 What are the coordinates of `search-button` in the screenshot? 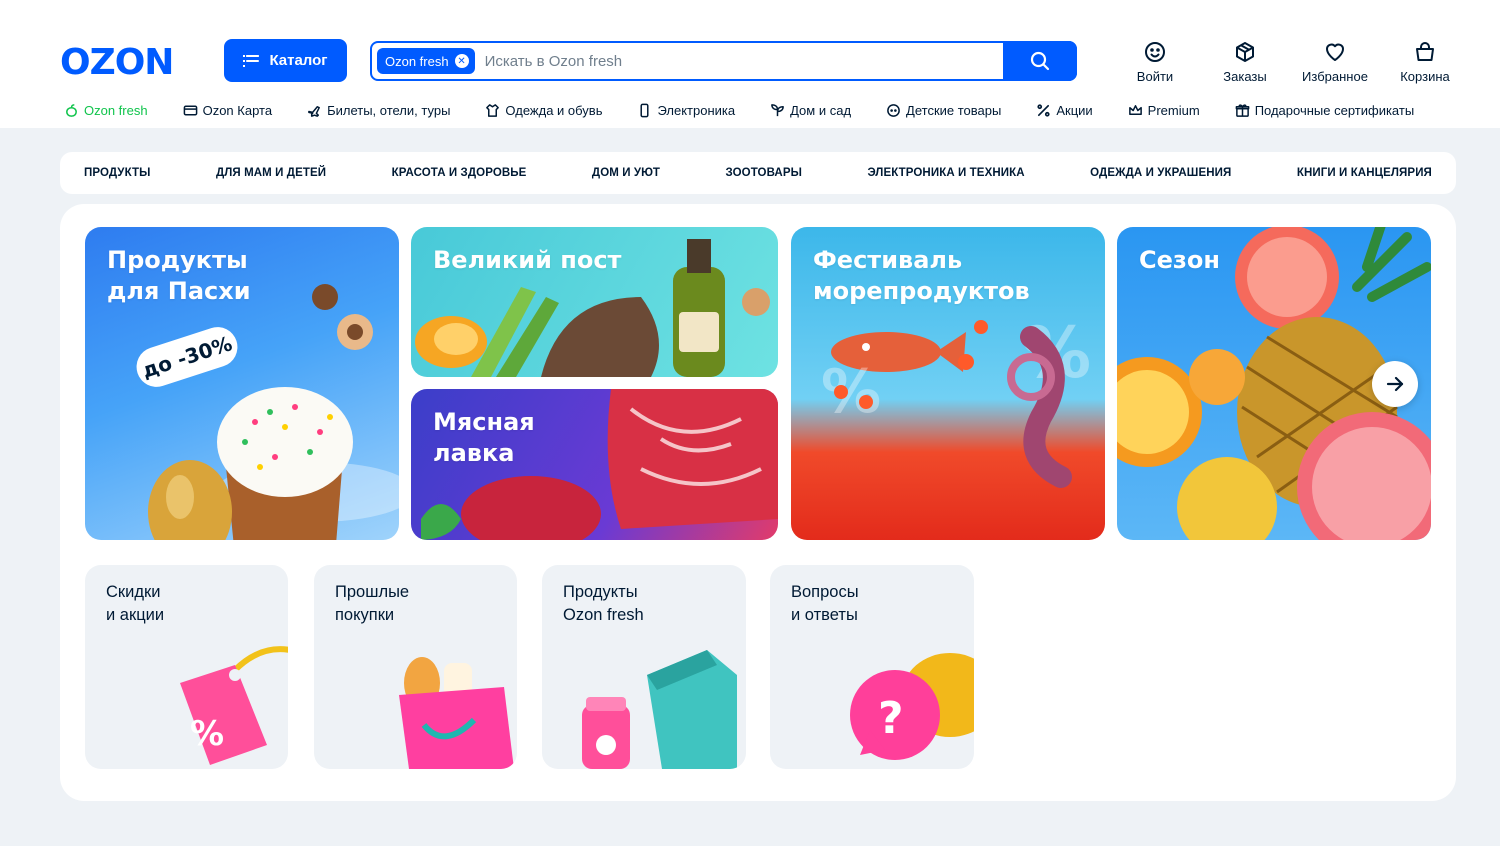 It's located at (1040, 61).